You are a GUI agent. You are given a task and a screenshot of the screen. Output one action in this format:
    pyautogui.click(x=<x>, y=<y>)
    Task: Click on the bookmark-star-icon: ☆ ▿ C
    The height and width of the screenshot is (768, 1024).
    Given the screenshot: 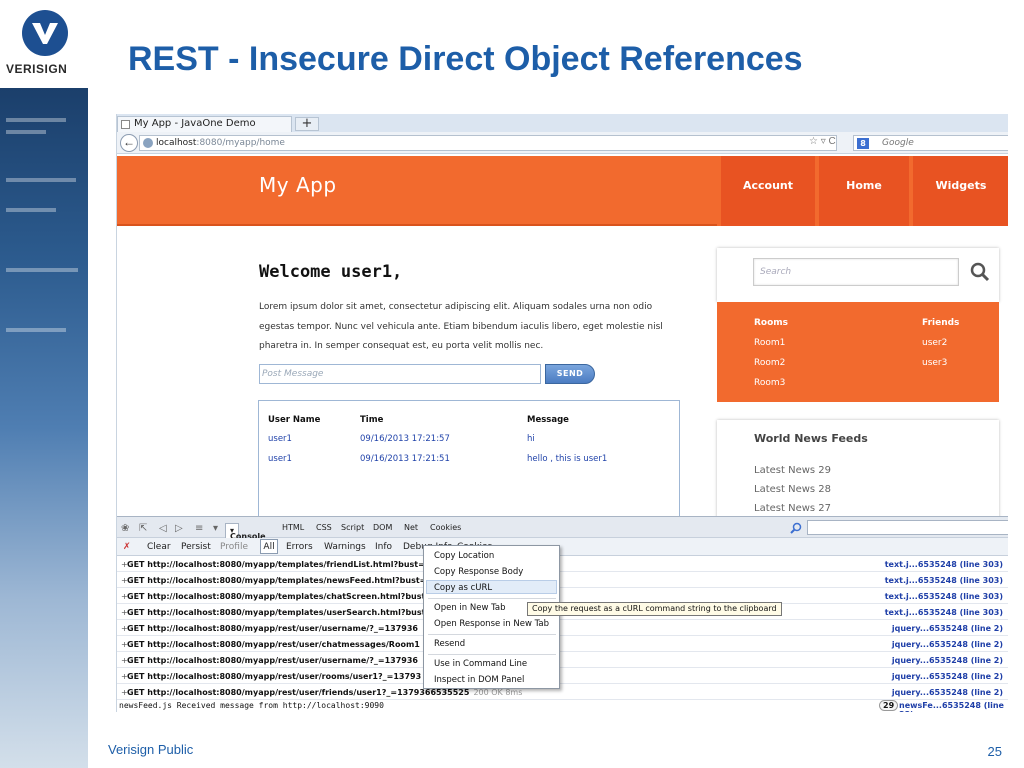 What is the action you would take?
    pyautogui.click(x=822, y=141)
    